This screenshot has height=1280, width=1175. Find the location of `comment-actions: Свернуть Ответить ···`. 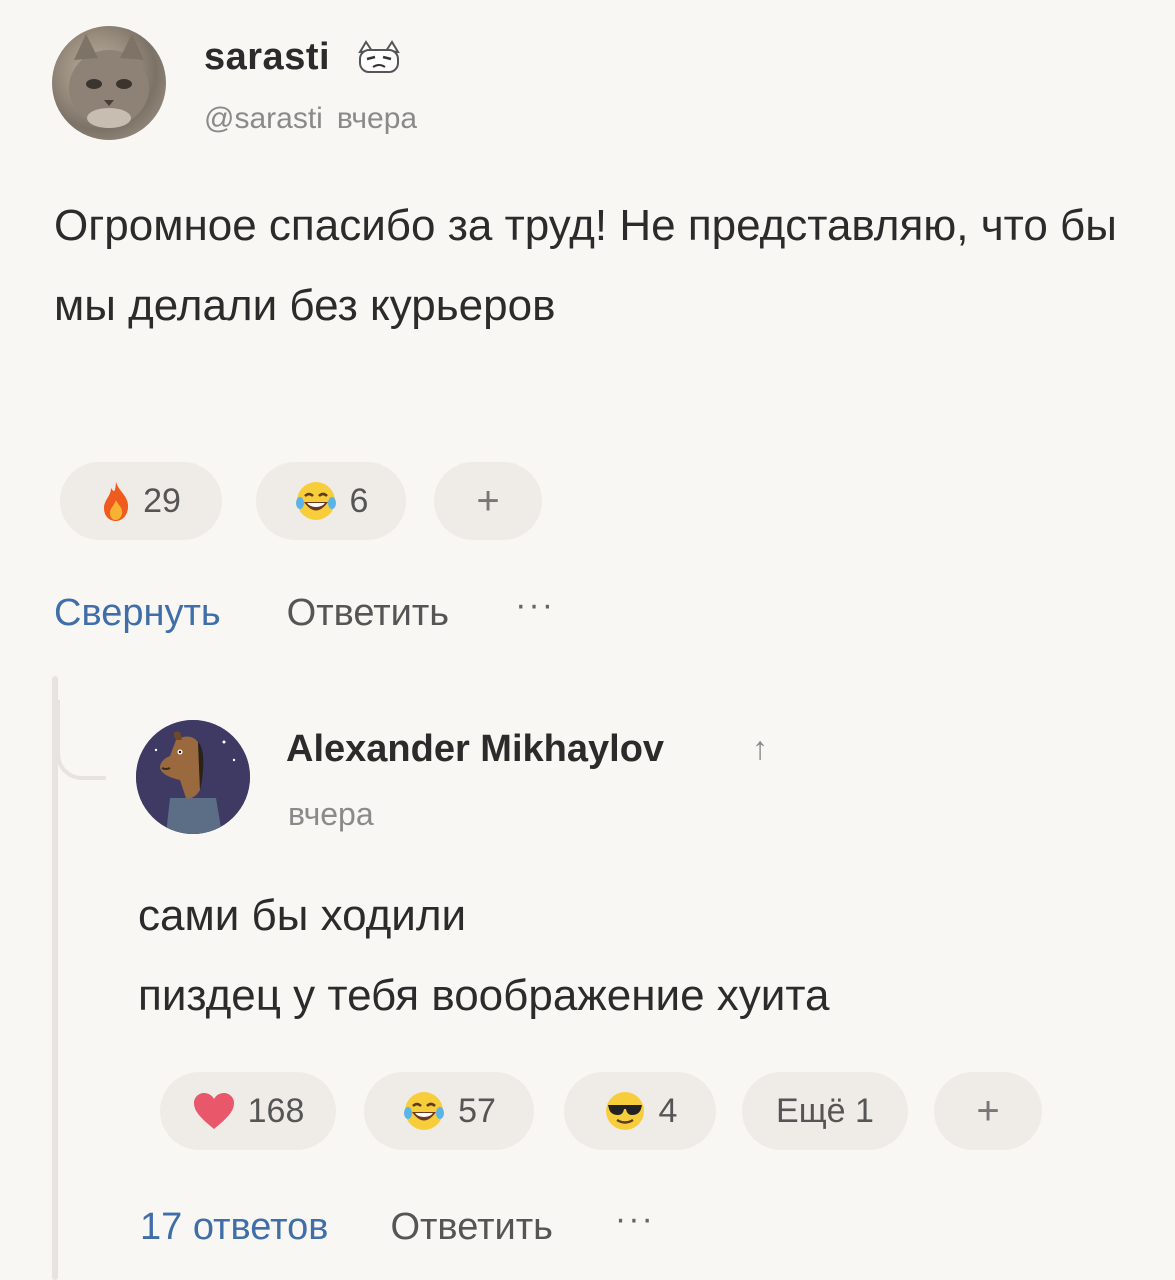

comment-actions: Свернуть Ответить ··· is located at coordinates (304, 610).